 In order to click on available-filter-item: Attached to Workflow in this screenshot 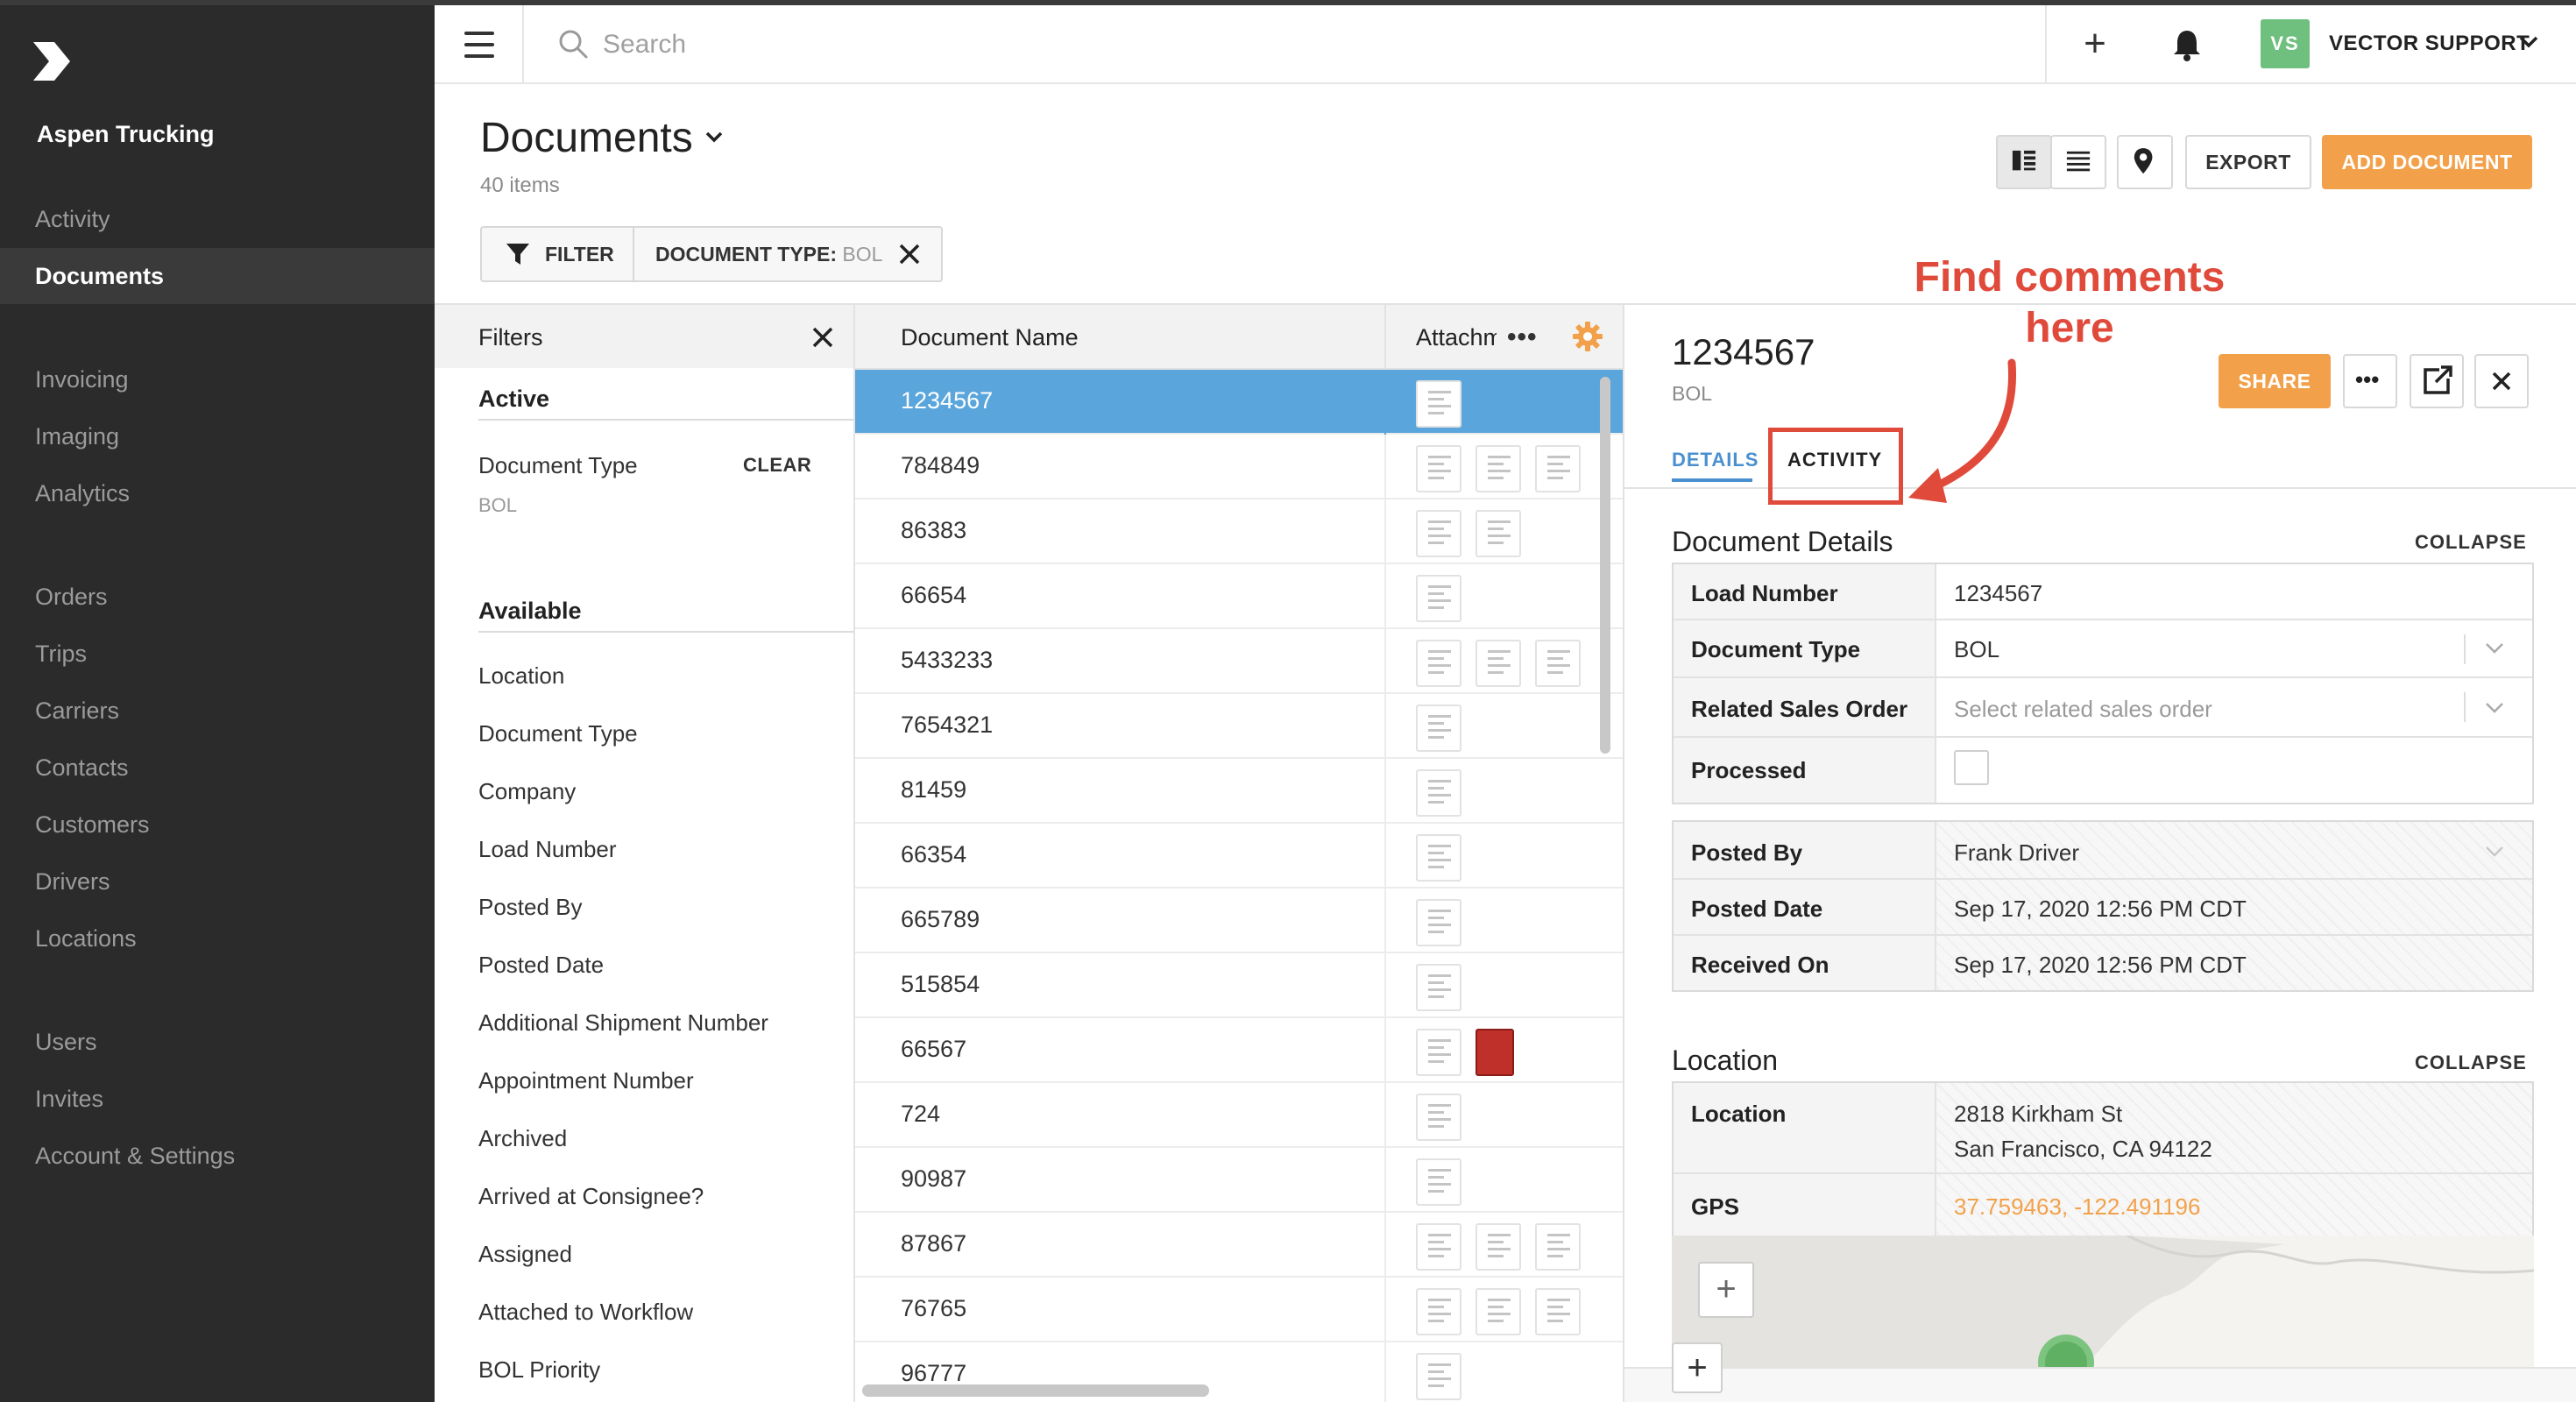, I will do `click(585, 1312)`.